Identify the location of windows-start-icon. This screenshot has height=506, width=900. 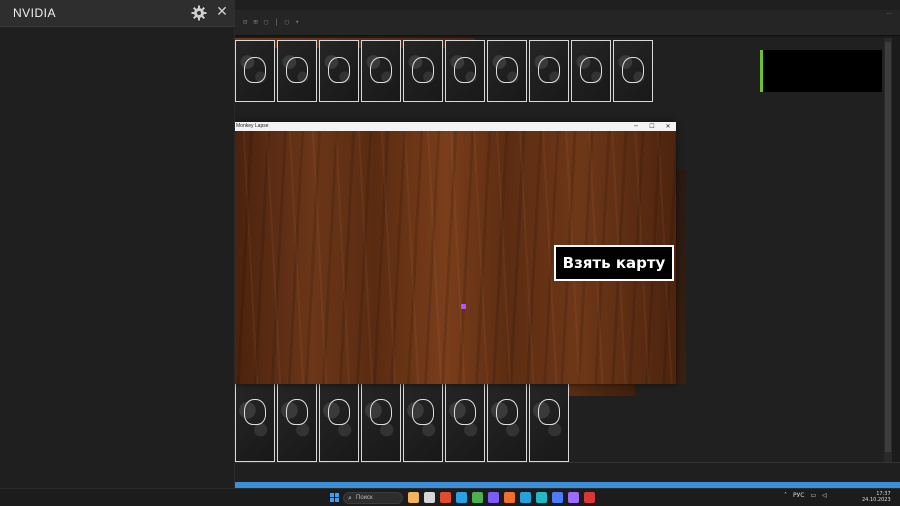
(334, 497).